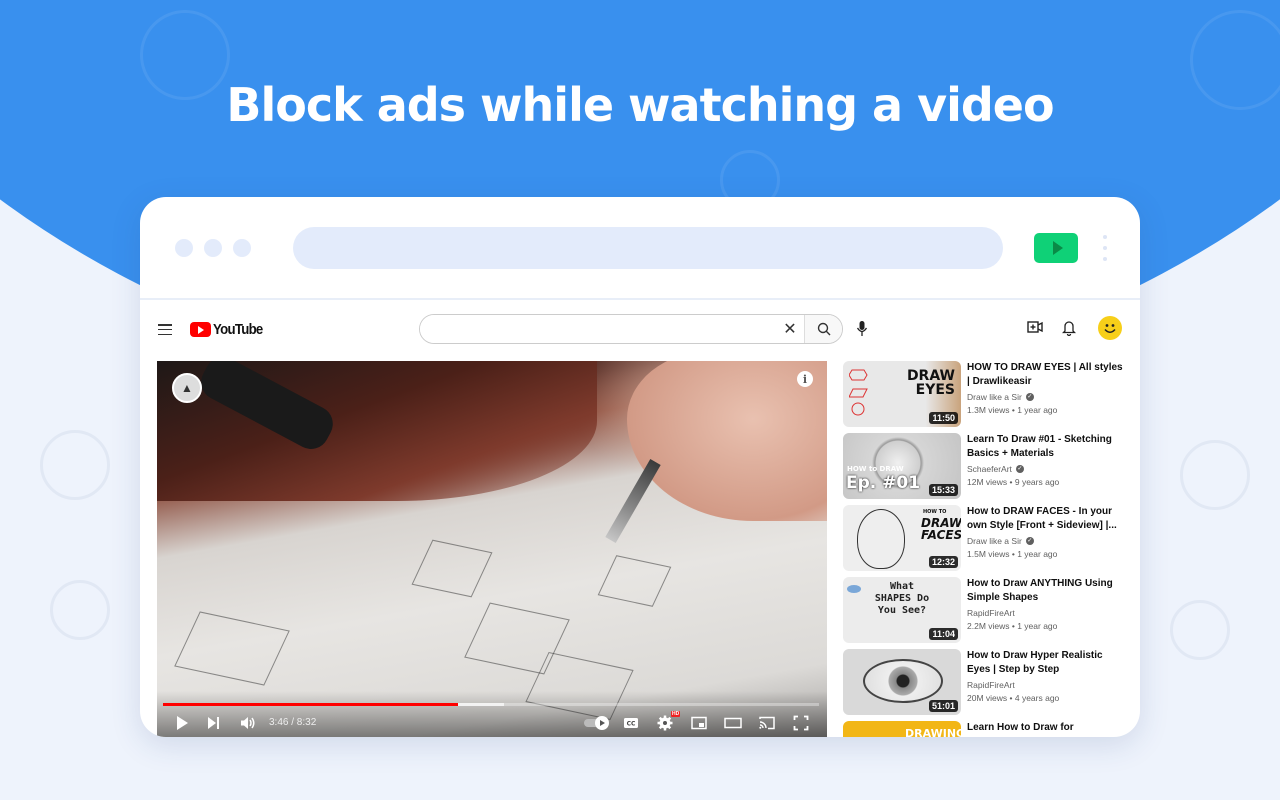  I want to click on svg-text: CC, so click(631, 724).